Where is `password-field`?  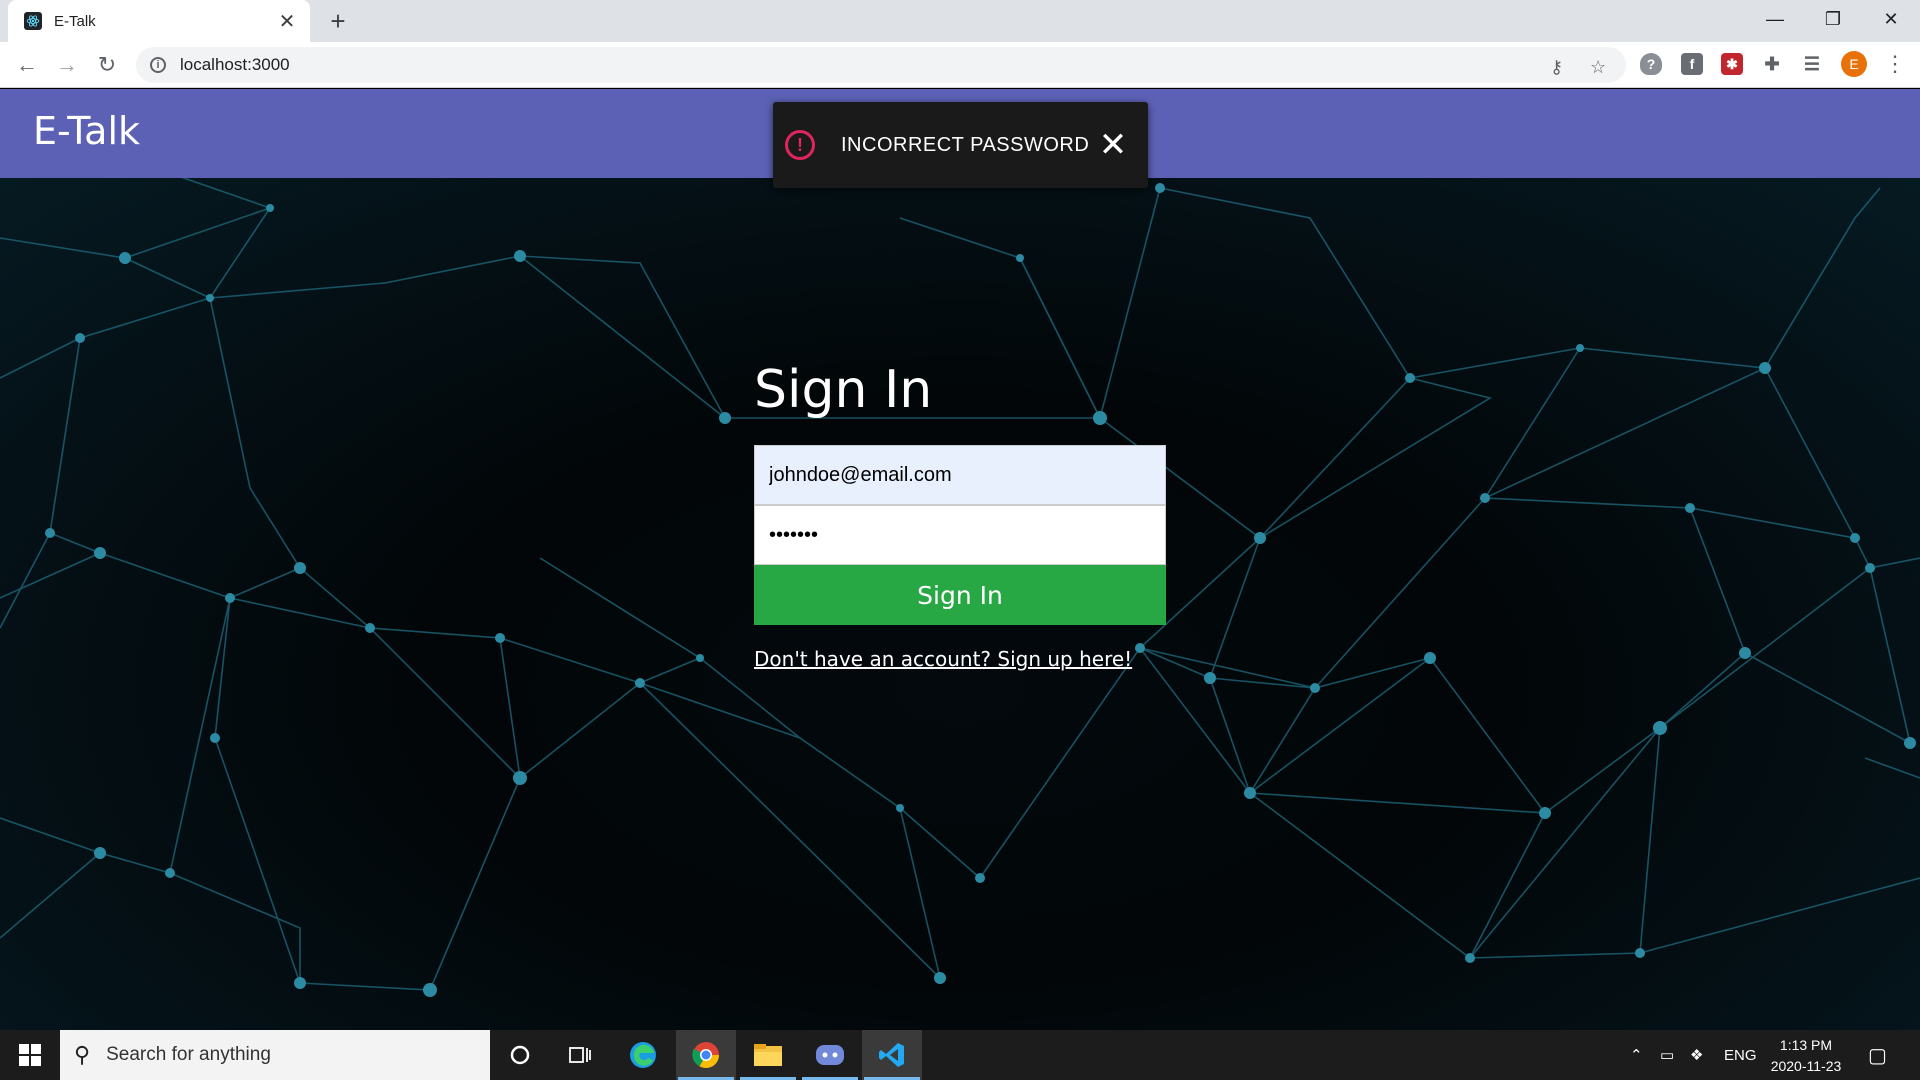
password-field is located at coordinates (960, 535).